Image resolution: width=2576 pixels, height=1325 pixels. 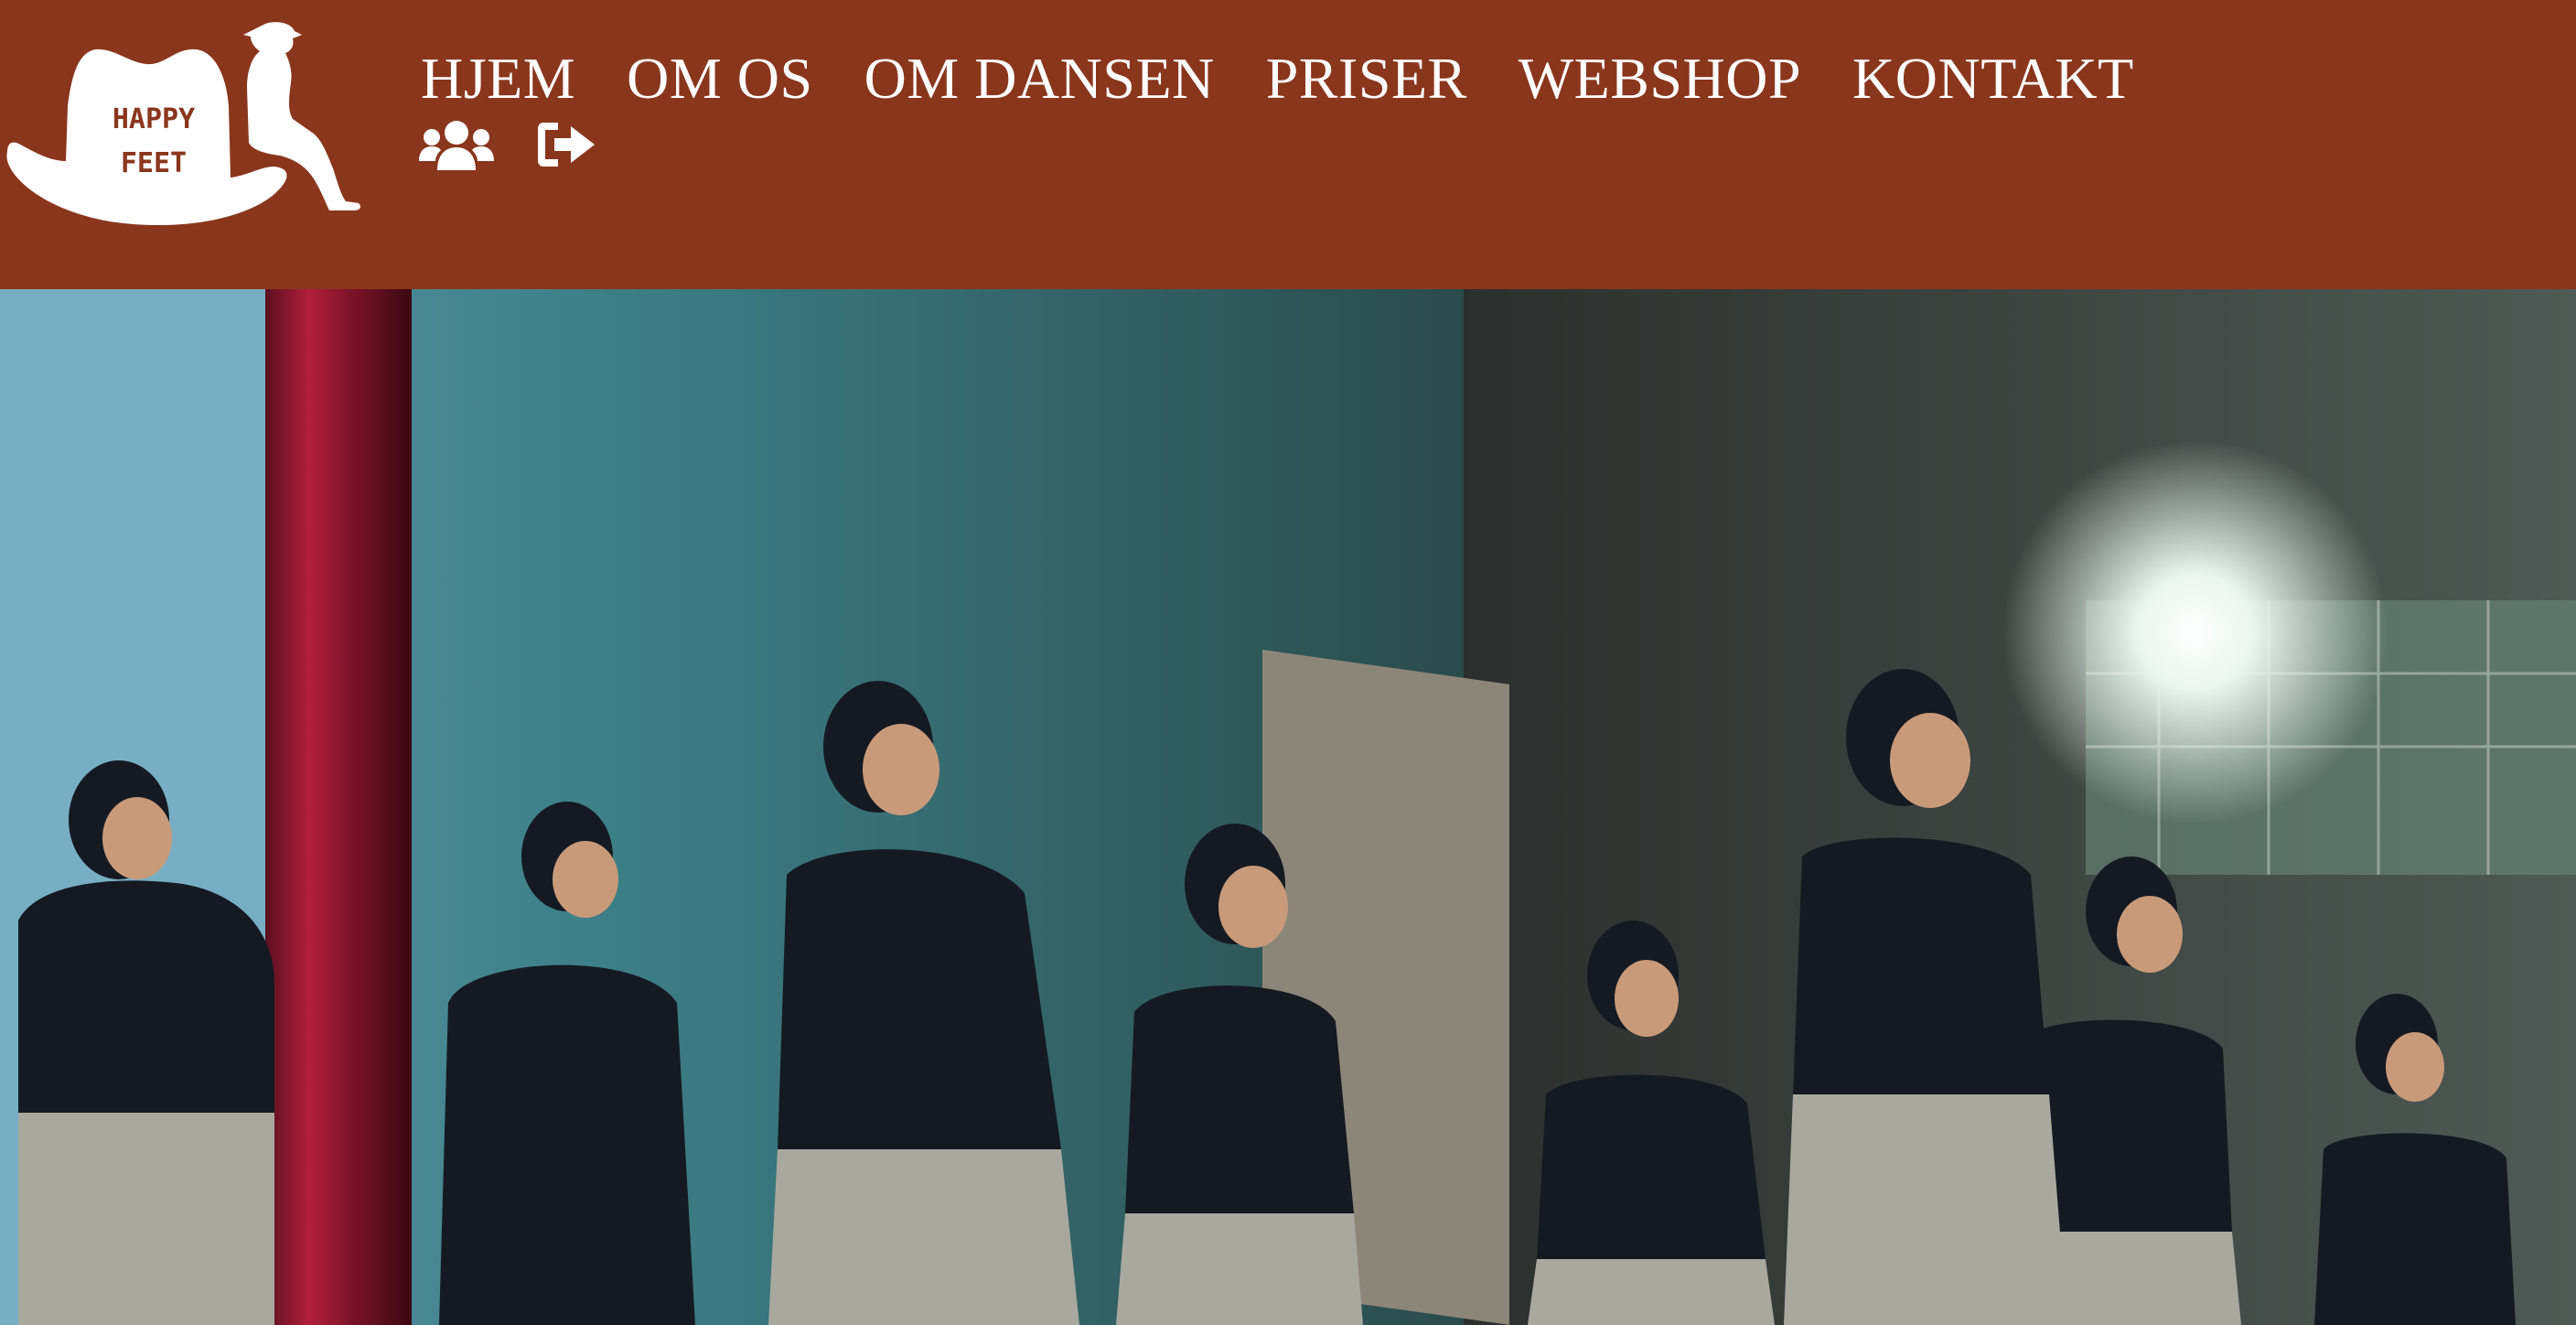 I want to click on nav-link-webshop: WEBSHOP, so click(x=1660, y=78).